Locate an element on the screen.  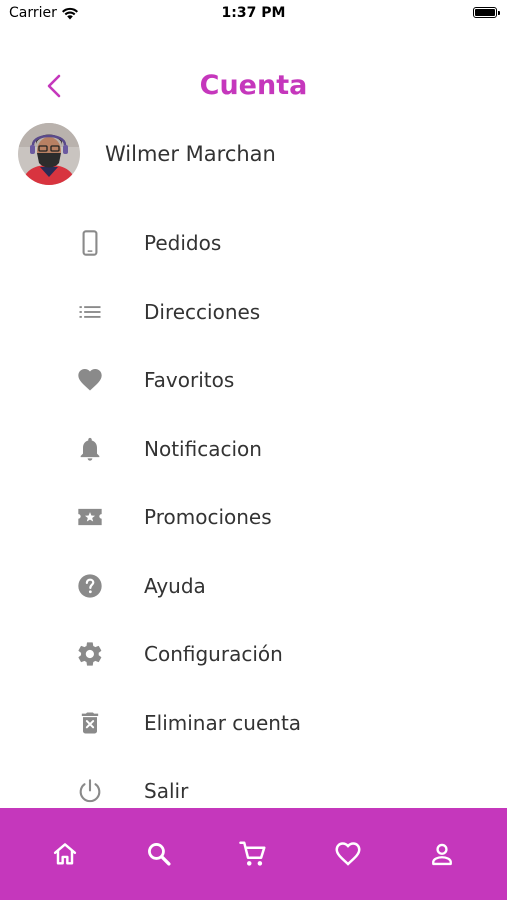
menu-item-label: Notificacion is located at coordinates (203, 448).